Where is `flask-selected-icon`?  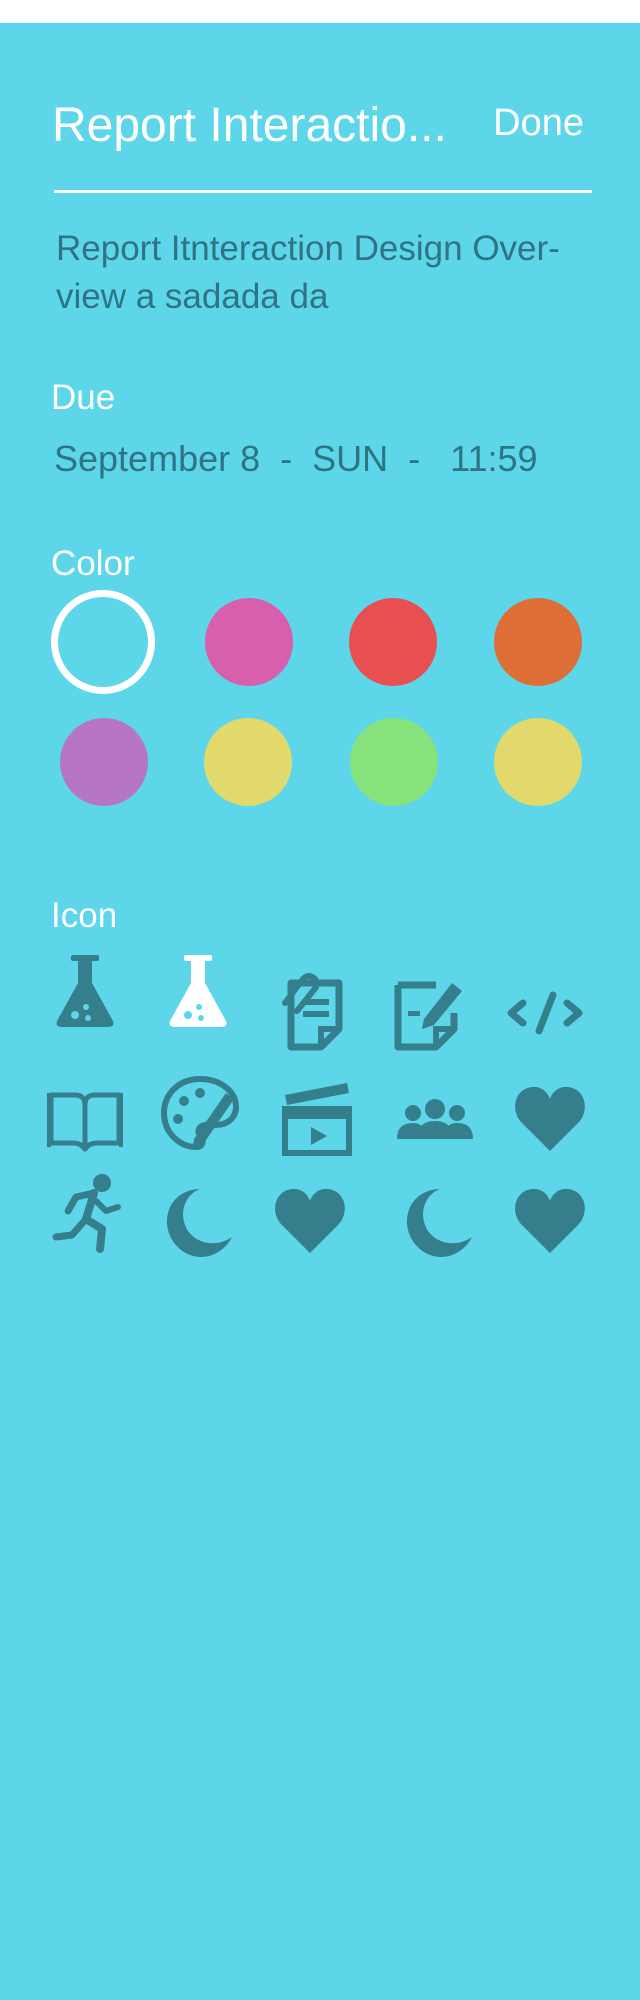
flask-selected-icon is located at coordinates (198, 991).